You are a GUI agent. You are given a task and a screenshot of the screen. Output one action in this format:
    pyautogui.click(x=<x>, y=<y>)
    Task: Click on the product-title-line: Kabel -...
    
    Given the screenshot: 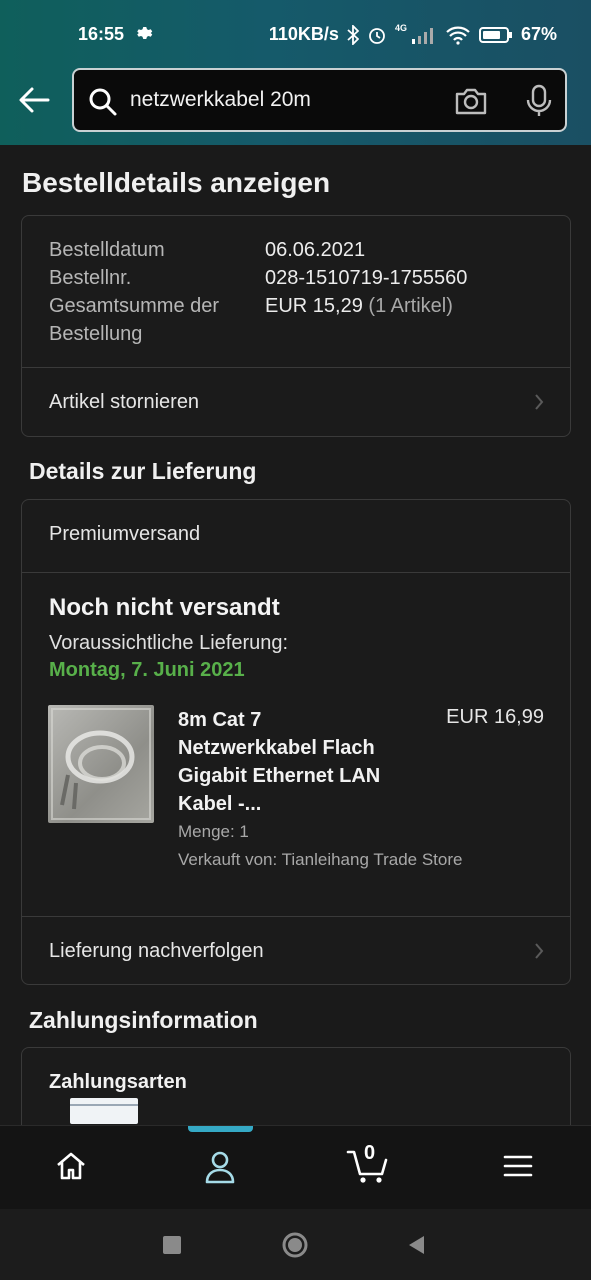 What is the action you would take?
    pyautogui.click(x=220, y=804)
    